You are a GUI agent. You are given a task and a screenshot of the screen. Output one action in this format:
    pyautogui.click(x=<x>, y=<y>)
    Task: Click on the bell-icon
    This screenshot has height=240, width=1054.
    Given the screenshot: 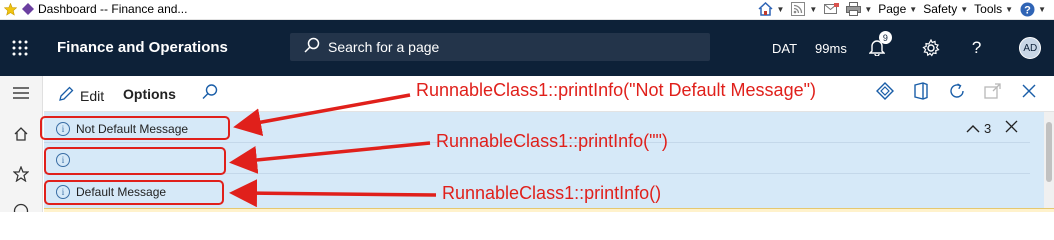 What is the action you would take?
    pyautogui.click(x=877, y=49)
    